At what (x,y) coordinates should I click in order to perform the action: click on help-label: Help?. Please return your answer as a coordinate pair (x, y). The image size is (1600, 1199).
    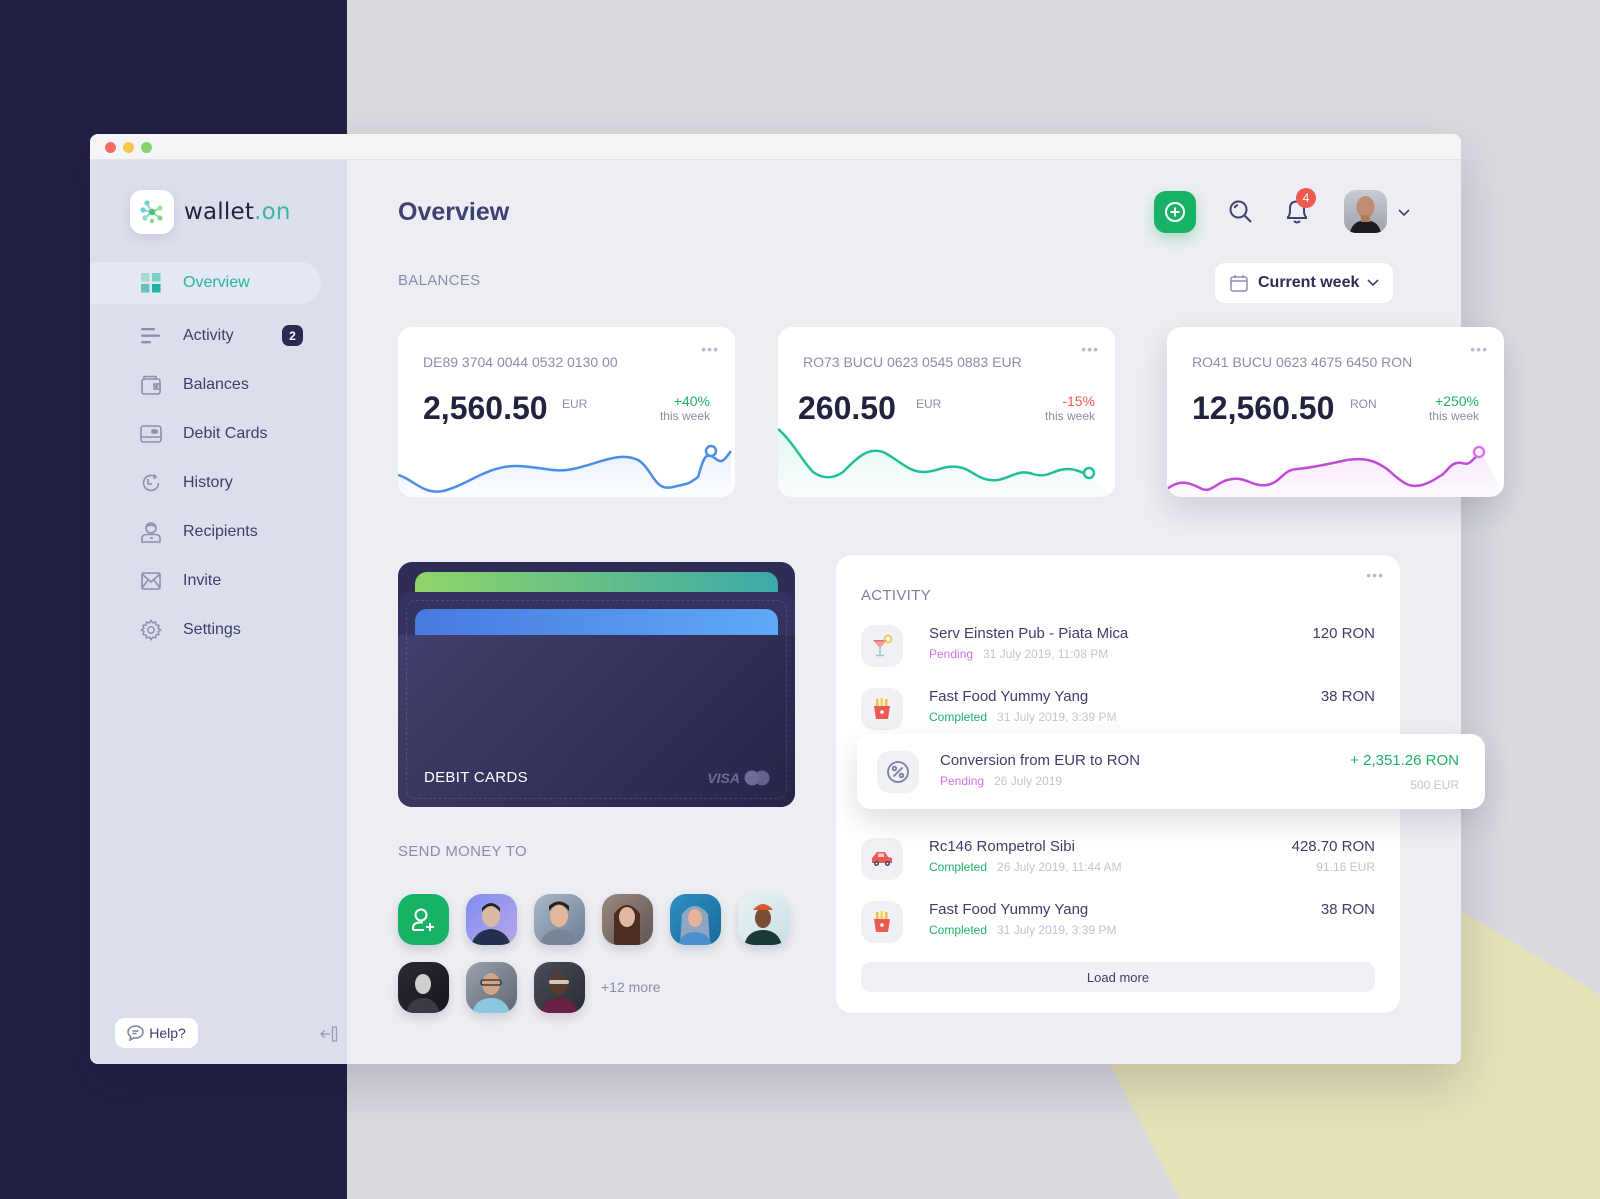
    Looking at the image, I should click on (167, 1033).